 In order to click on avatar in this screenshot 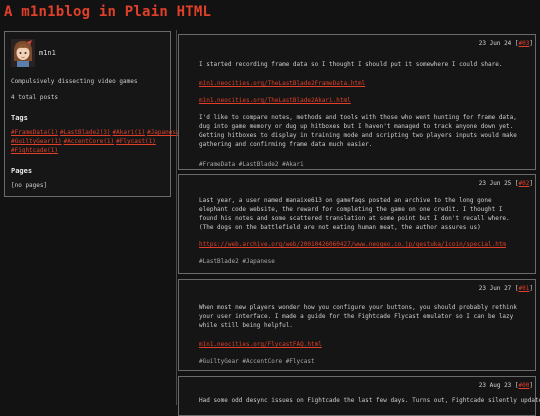, I will do `click(23, 53)`.